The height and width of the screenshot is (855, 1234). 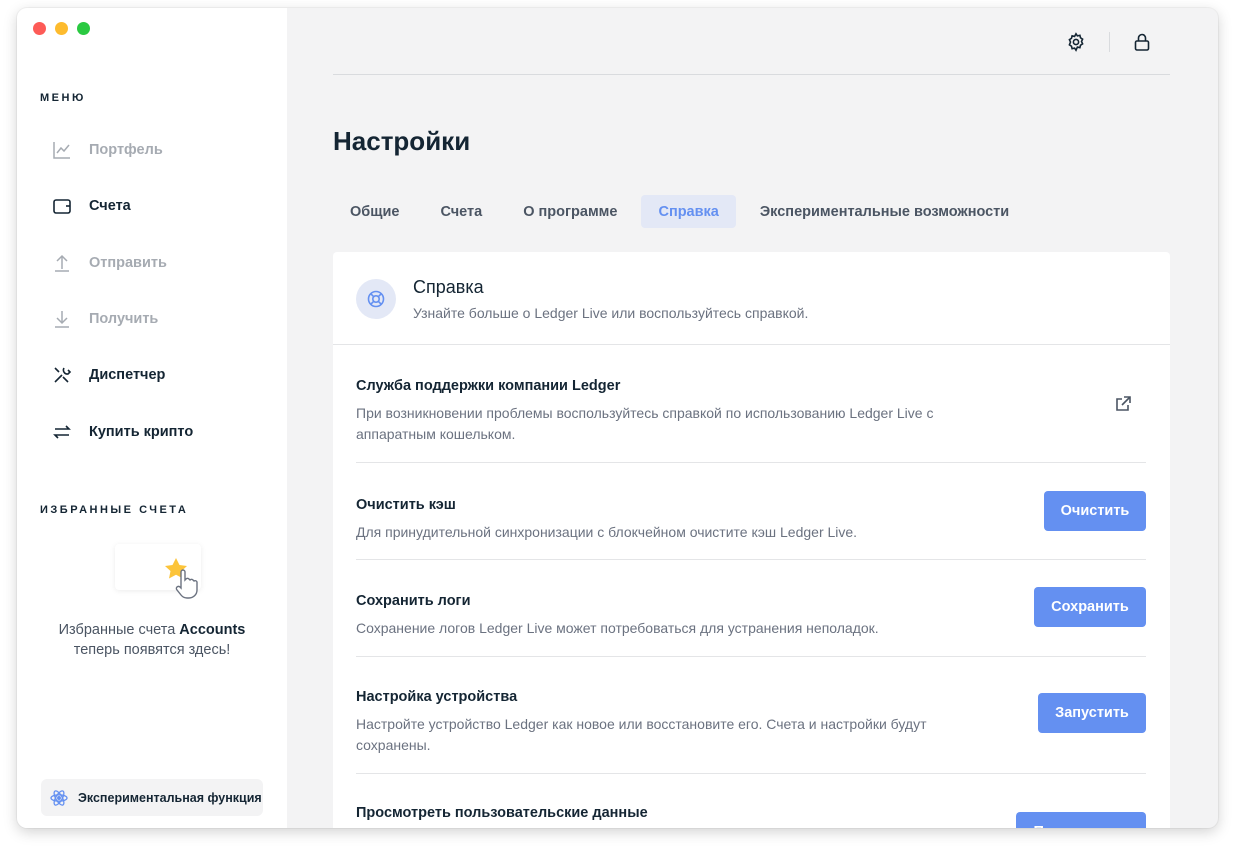 I want to click on clear-cache-button: Очистить, so click(x=1095, y=511).